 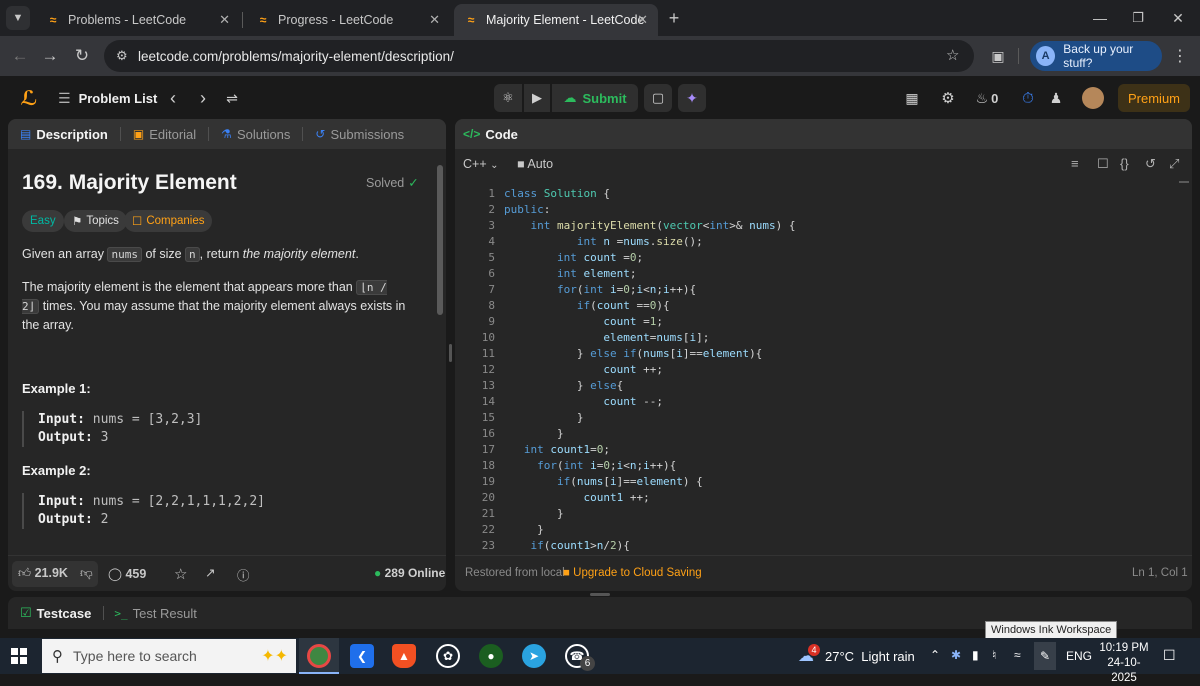 I want to click on mongodb-icon: ●, so click(x=491, y=656).